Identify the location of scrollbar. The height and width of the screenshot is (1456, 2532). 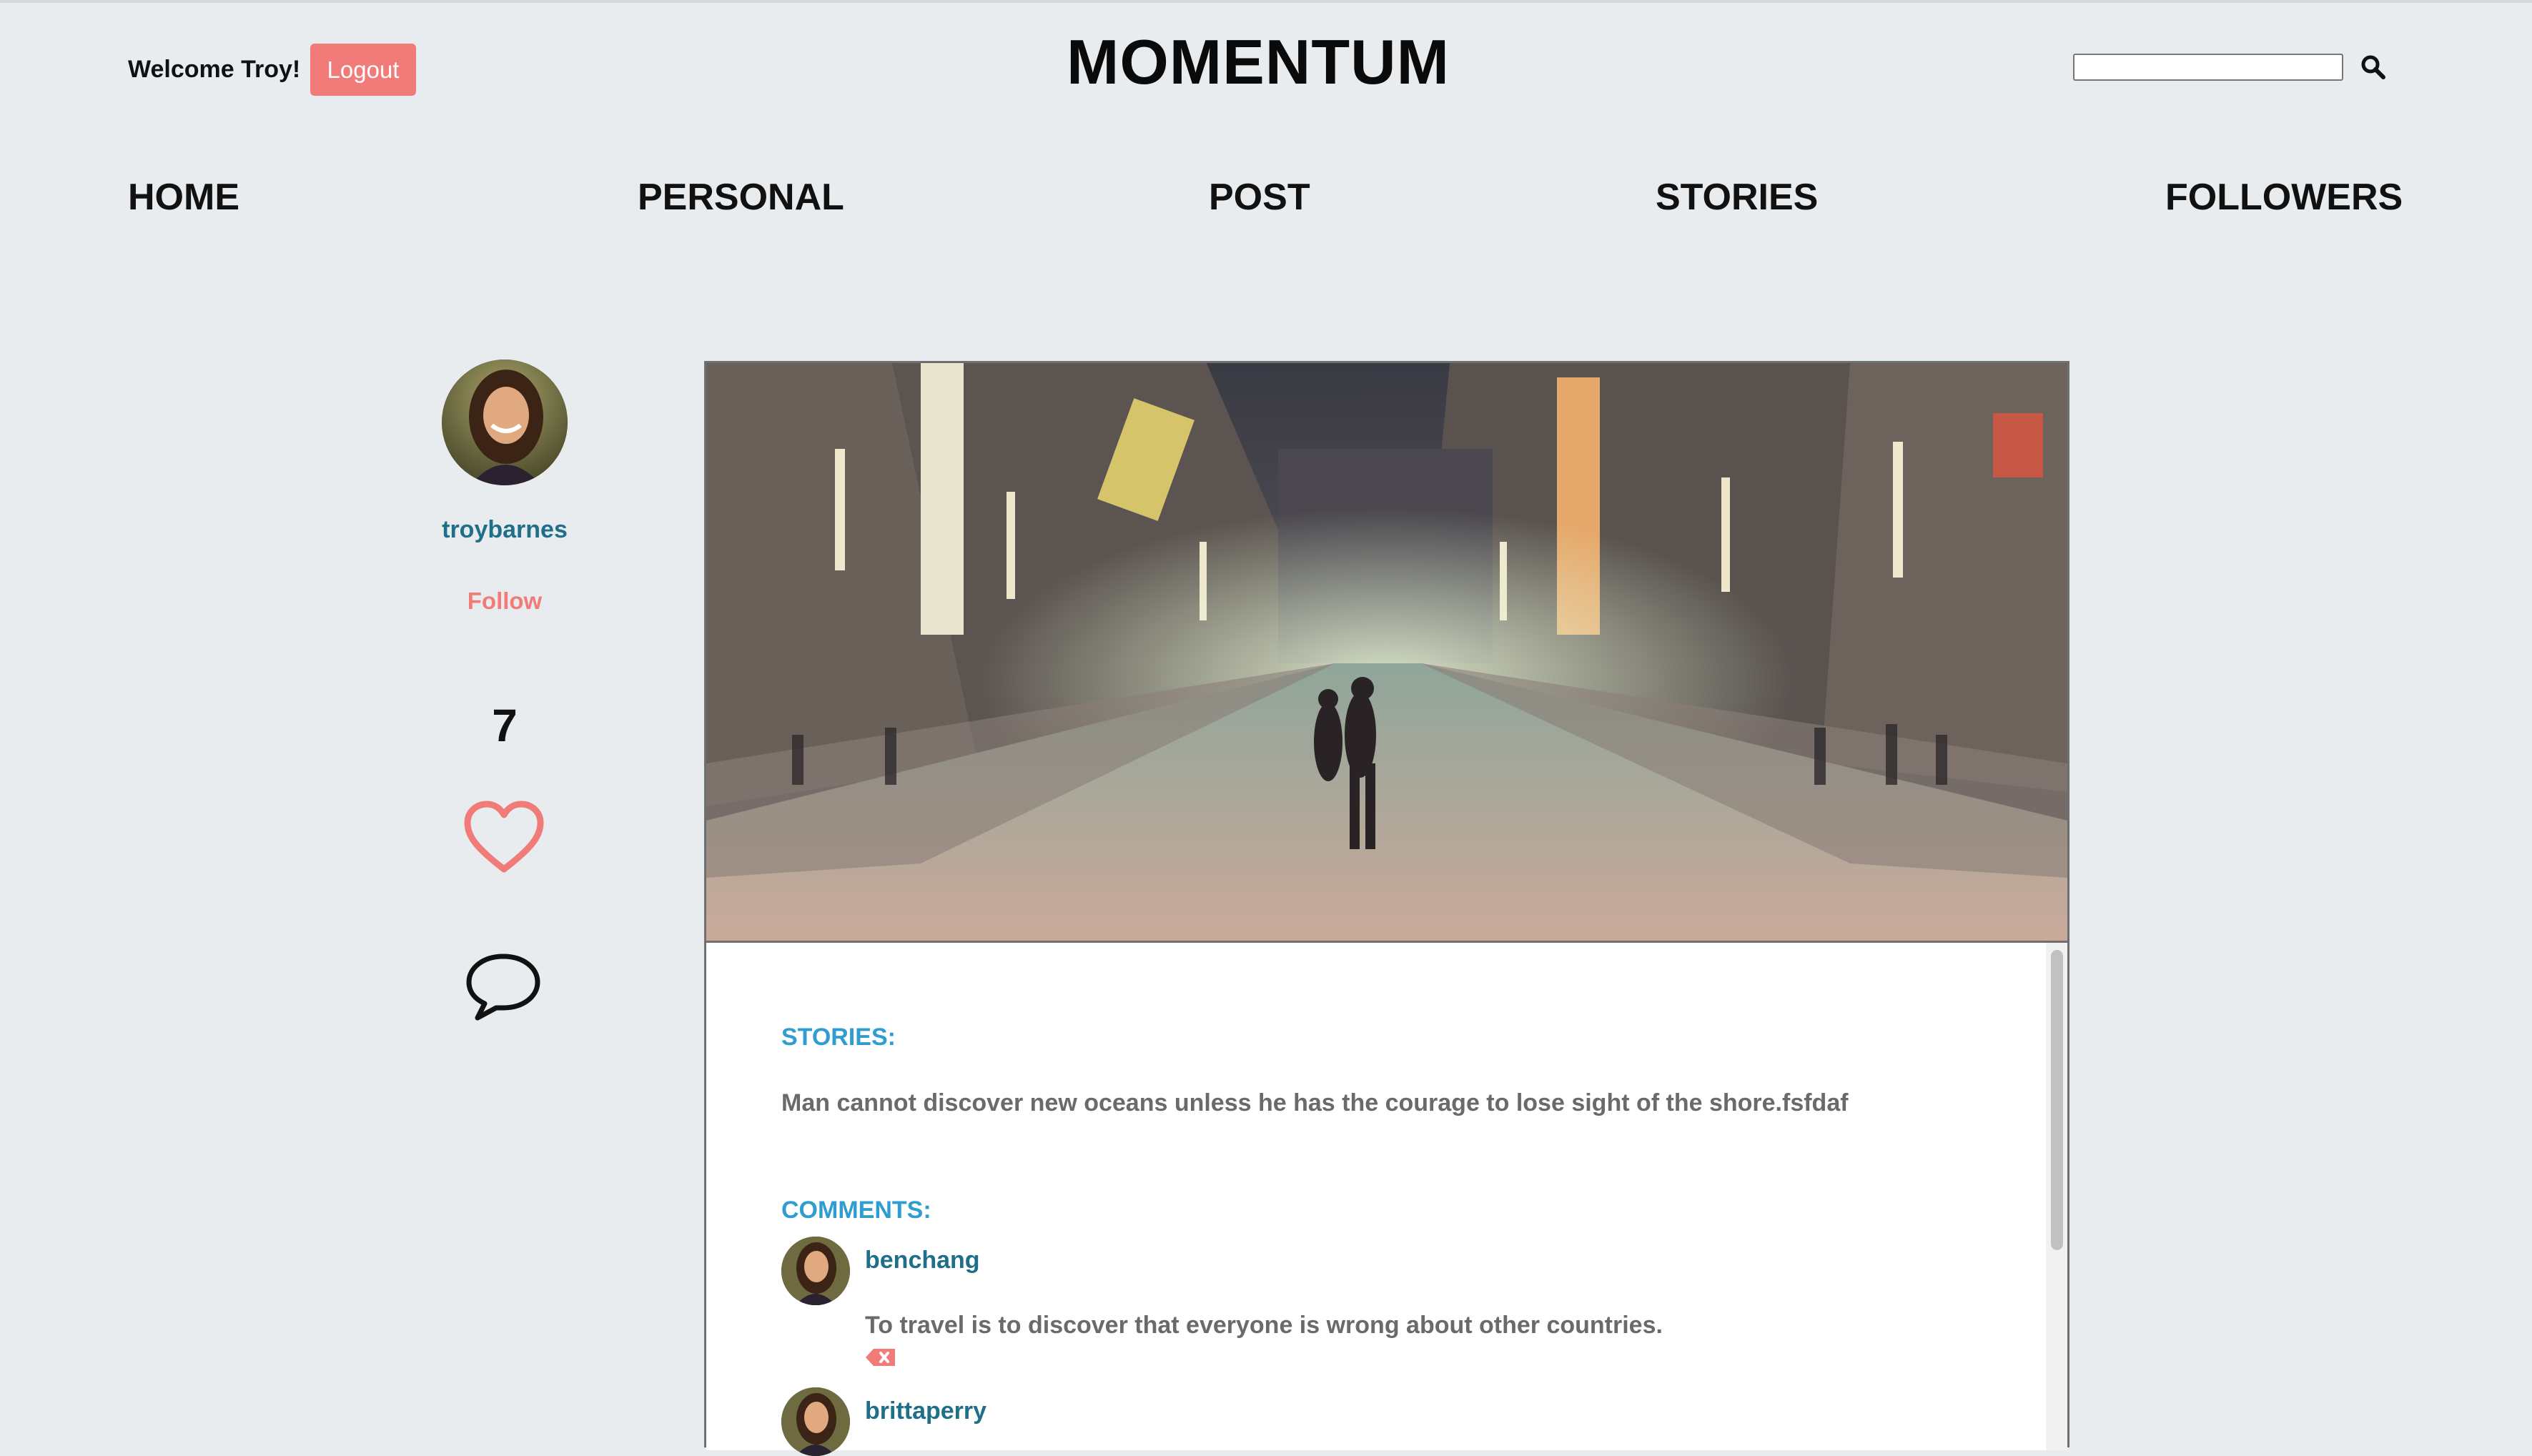
(2056, 1196).